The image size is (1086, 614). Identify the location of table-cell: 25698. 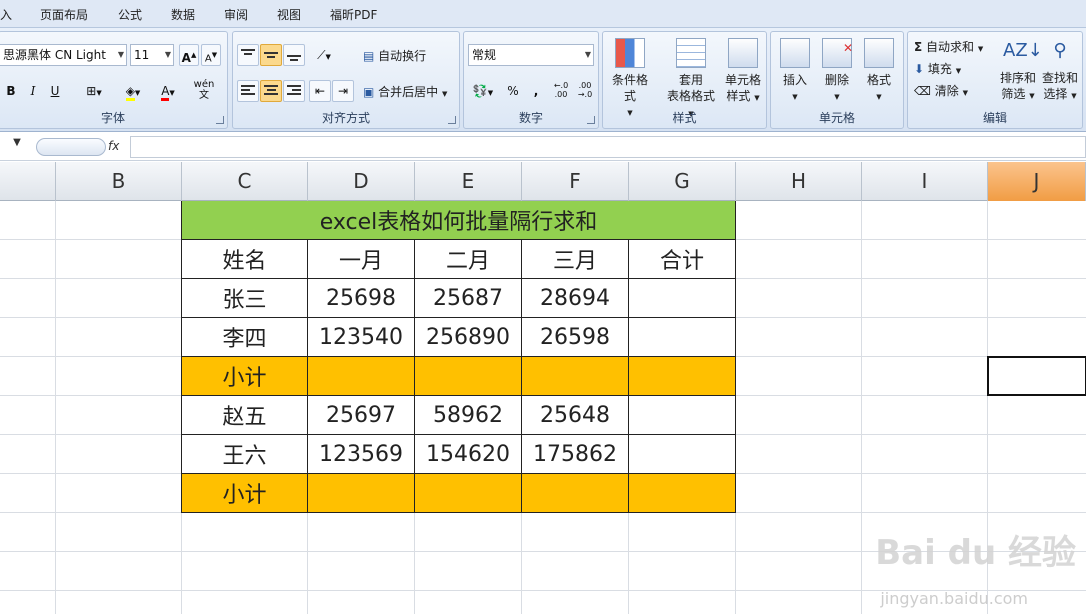
(361, 298).